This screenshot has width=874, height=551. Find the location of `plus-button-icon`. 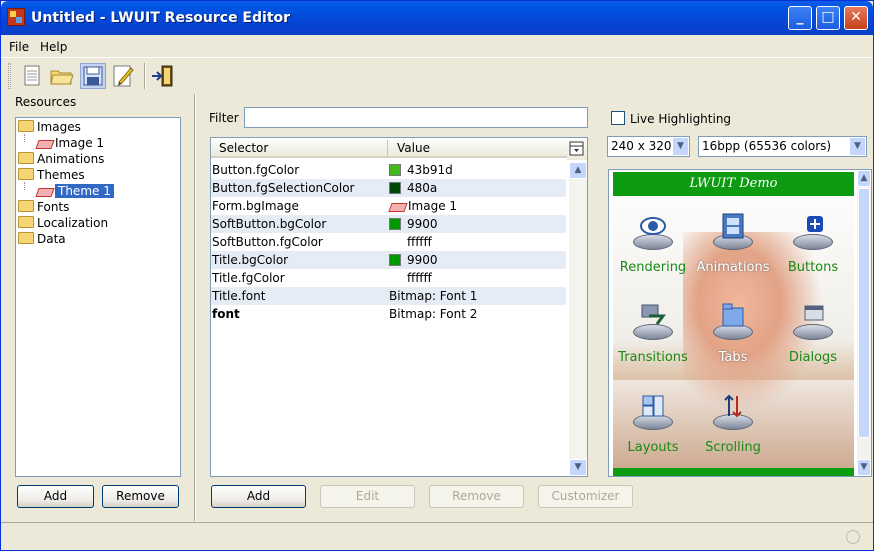

plus-button-icon is located at coordinates (815, 224).